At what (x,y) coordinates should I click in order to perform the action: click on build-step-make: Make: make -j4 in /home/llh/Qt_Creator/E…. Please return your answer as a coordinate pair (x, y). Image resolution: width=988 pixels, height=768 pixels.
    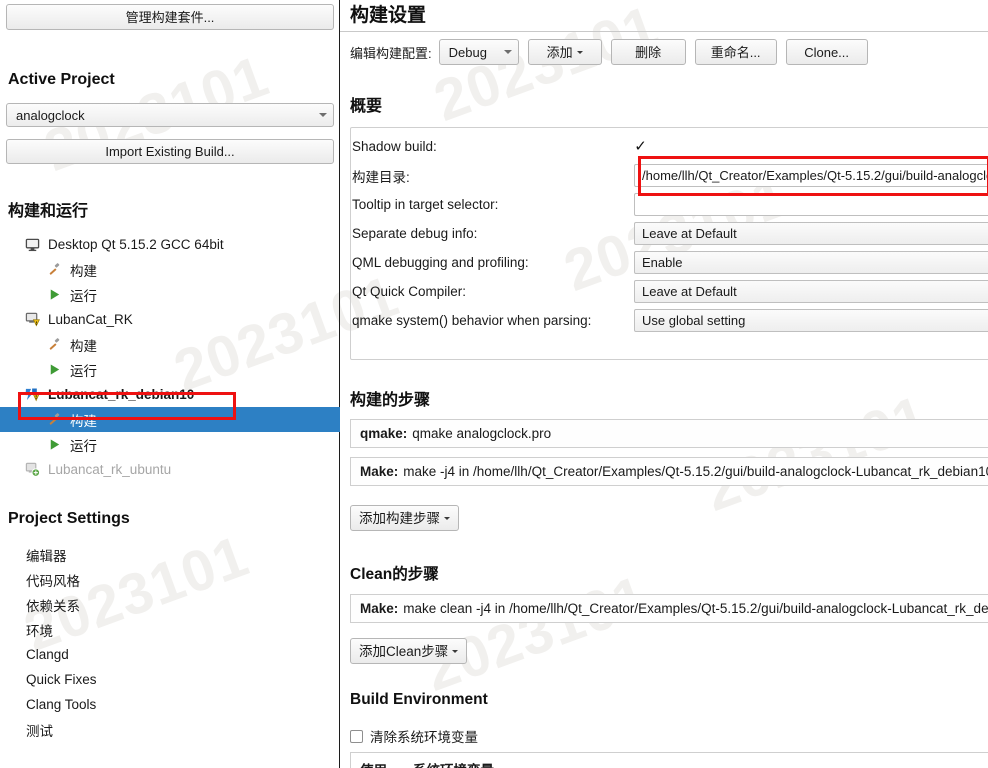
    Looking at the image, I should click on (669, 471).